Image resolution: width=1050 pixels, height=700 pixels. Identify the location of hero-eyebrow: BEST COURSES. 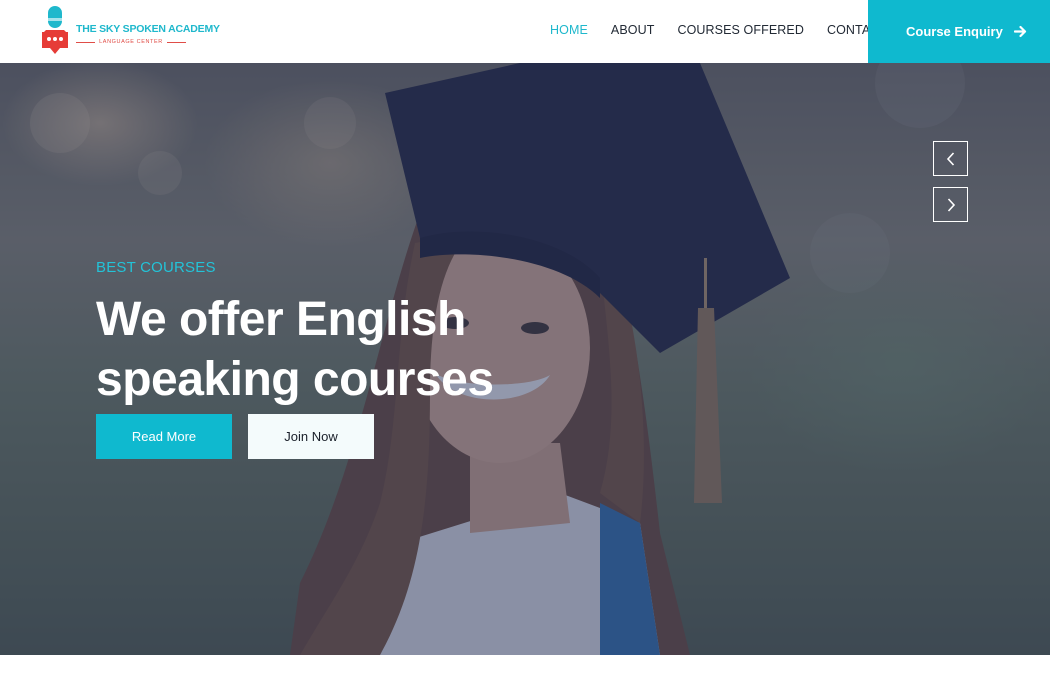
(156, 267).